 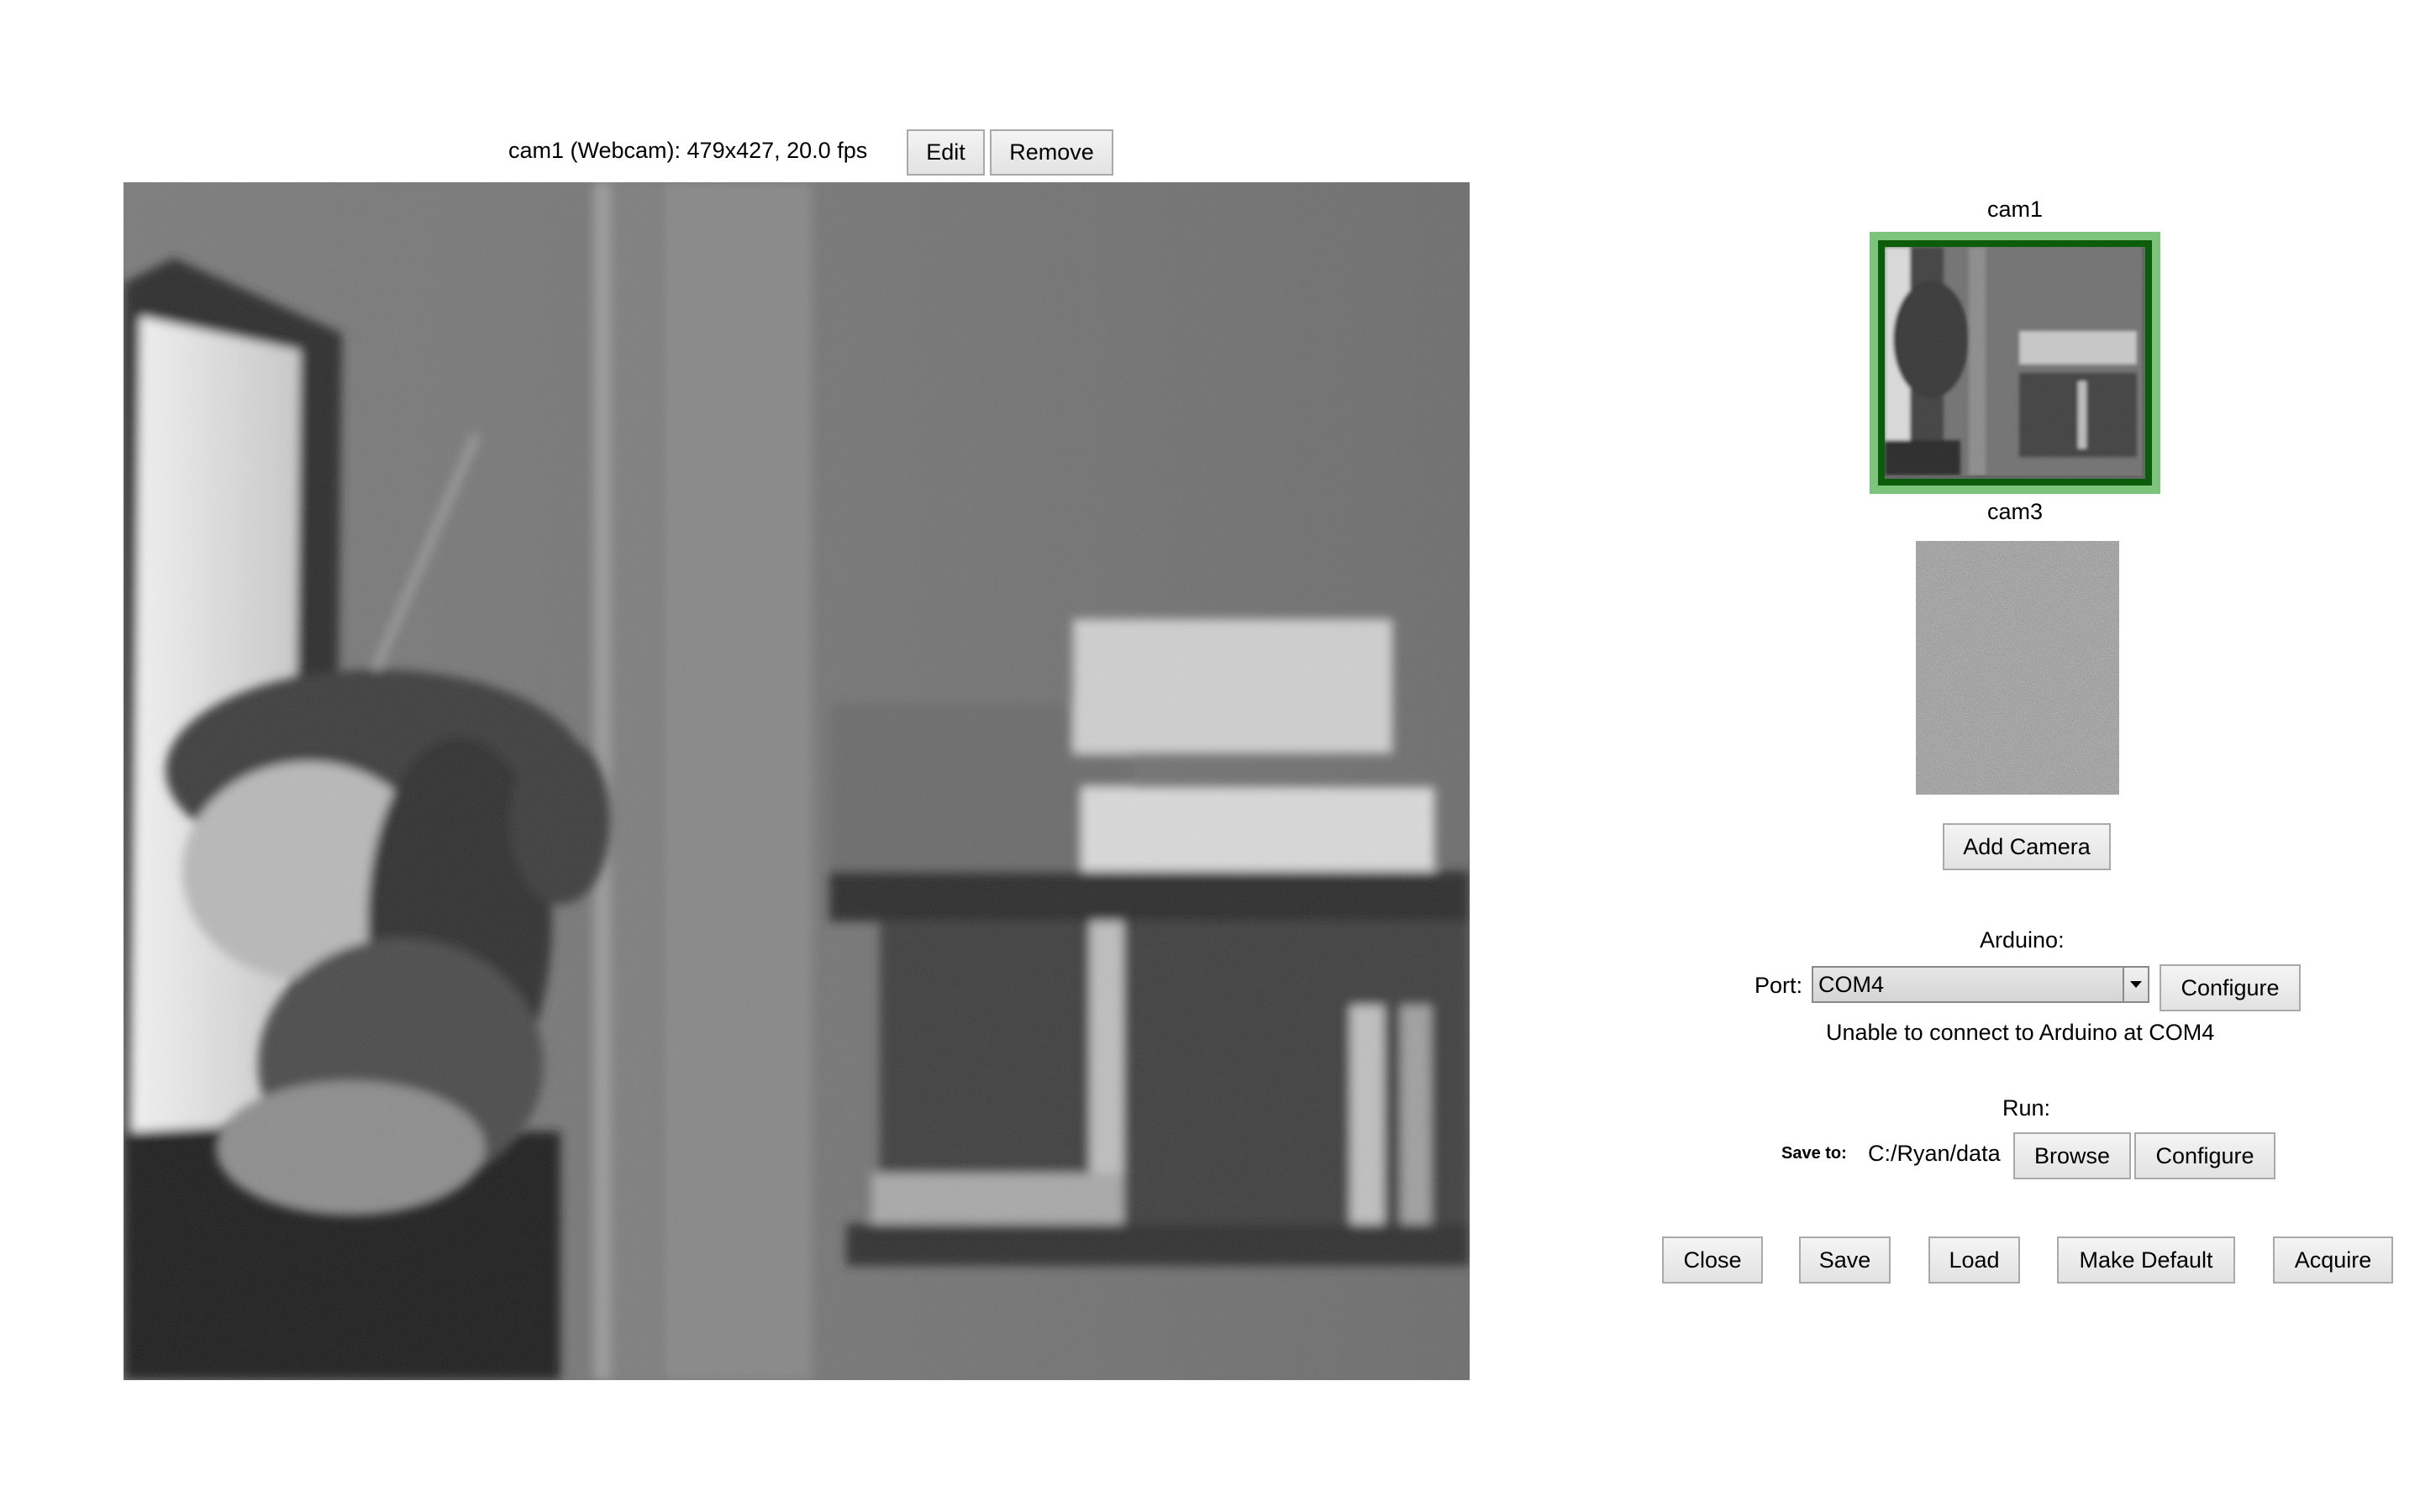 I want to click on port-label: Port:, so click(x=1779, y=985).